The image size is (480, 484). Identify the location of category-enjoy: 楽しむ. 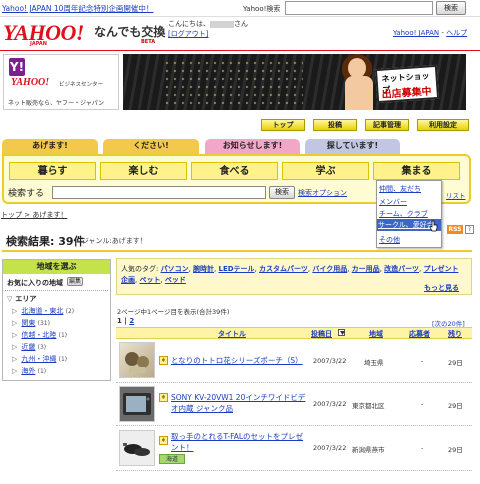
(143, 171).